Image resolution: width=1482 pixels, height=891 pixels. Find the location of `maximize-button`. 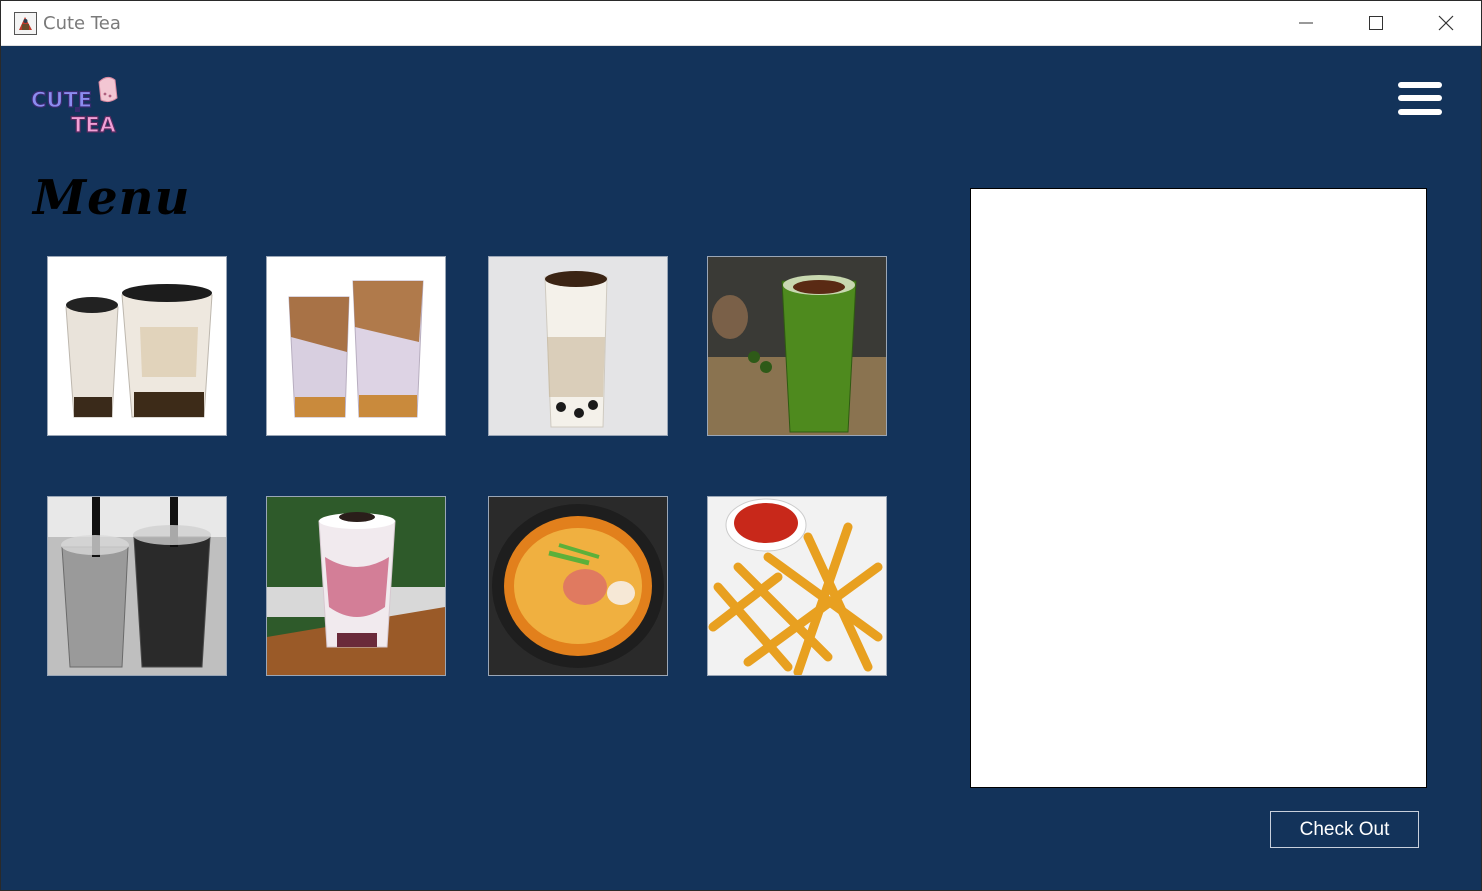

maximize-button is located at coordinates (1376, 23).